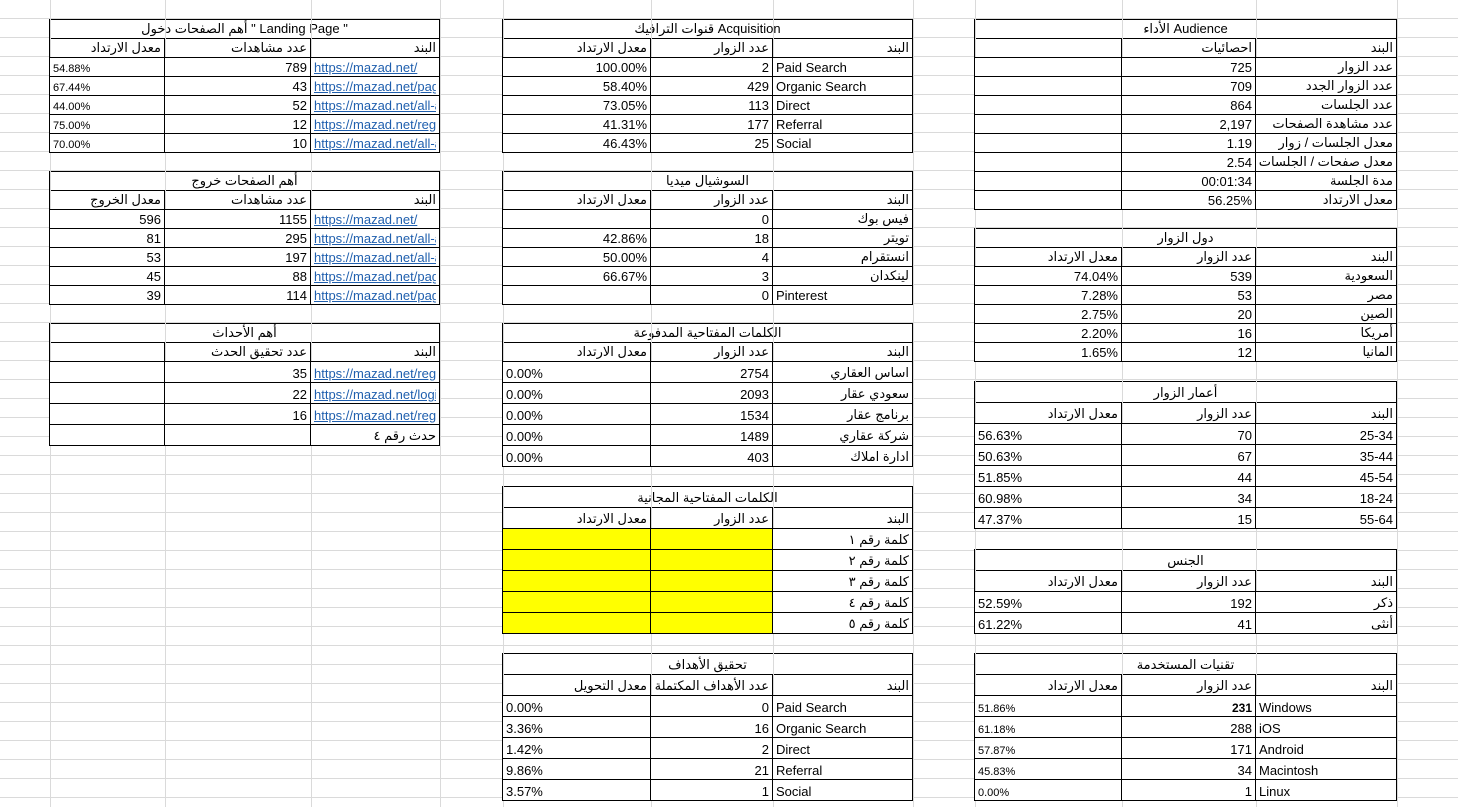 Image resolution: width=1458 pixels, height=807 pixels. I want to click on rate-cell: 52.59%, so click(1048, 602).